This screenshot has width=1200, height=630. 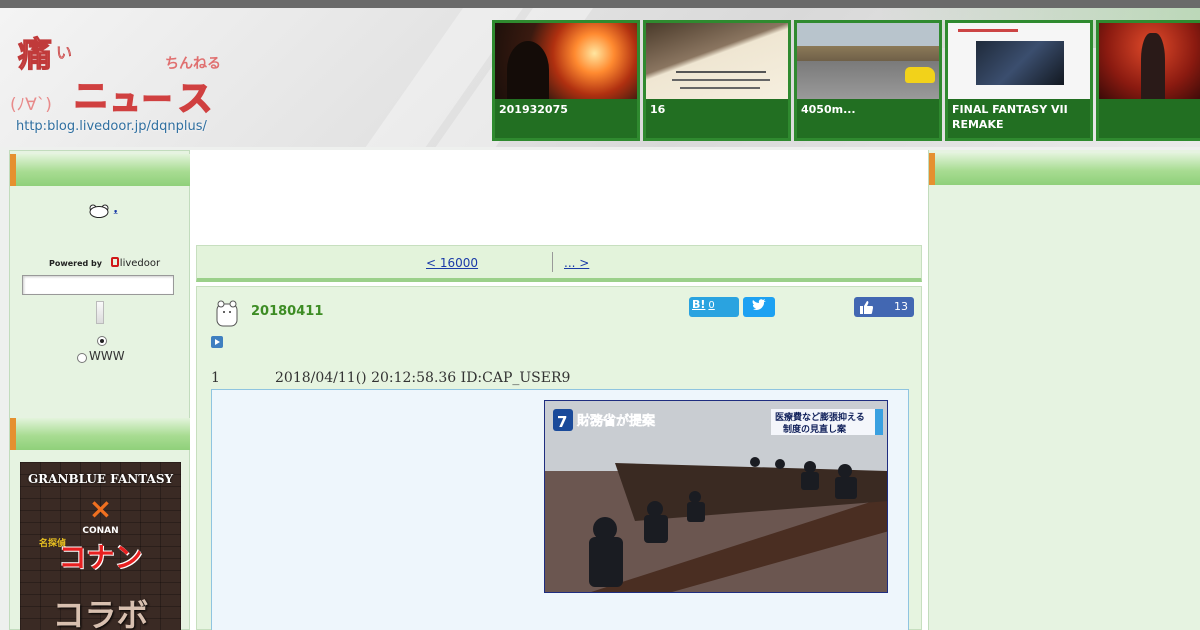 What do you see at coordinates (157, 100) in the screenshot?
I see `logo-char: ー` at bounding box center [157, 100].